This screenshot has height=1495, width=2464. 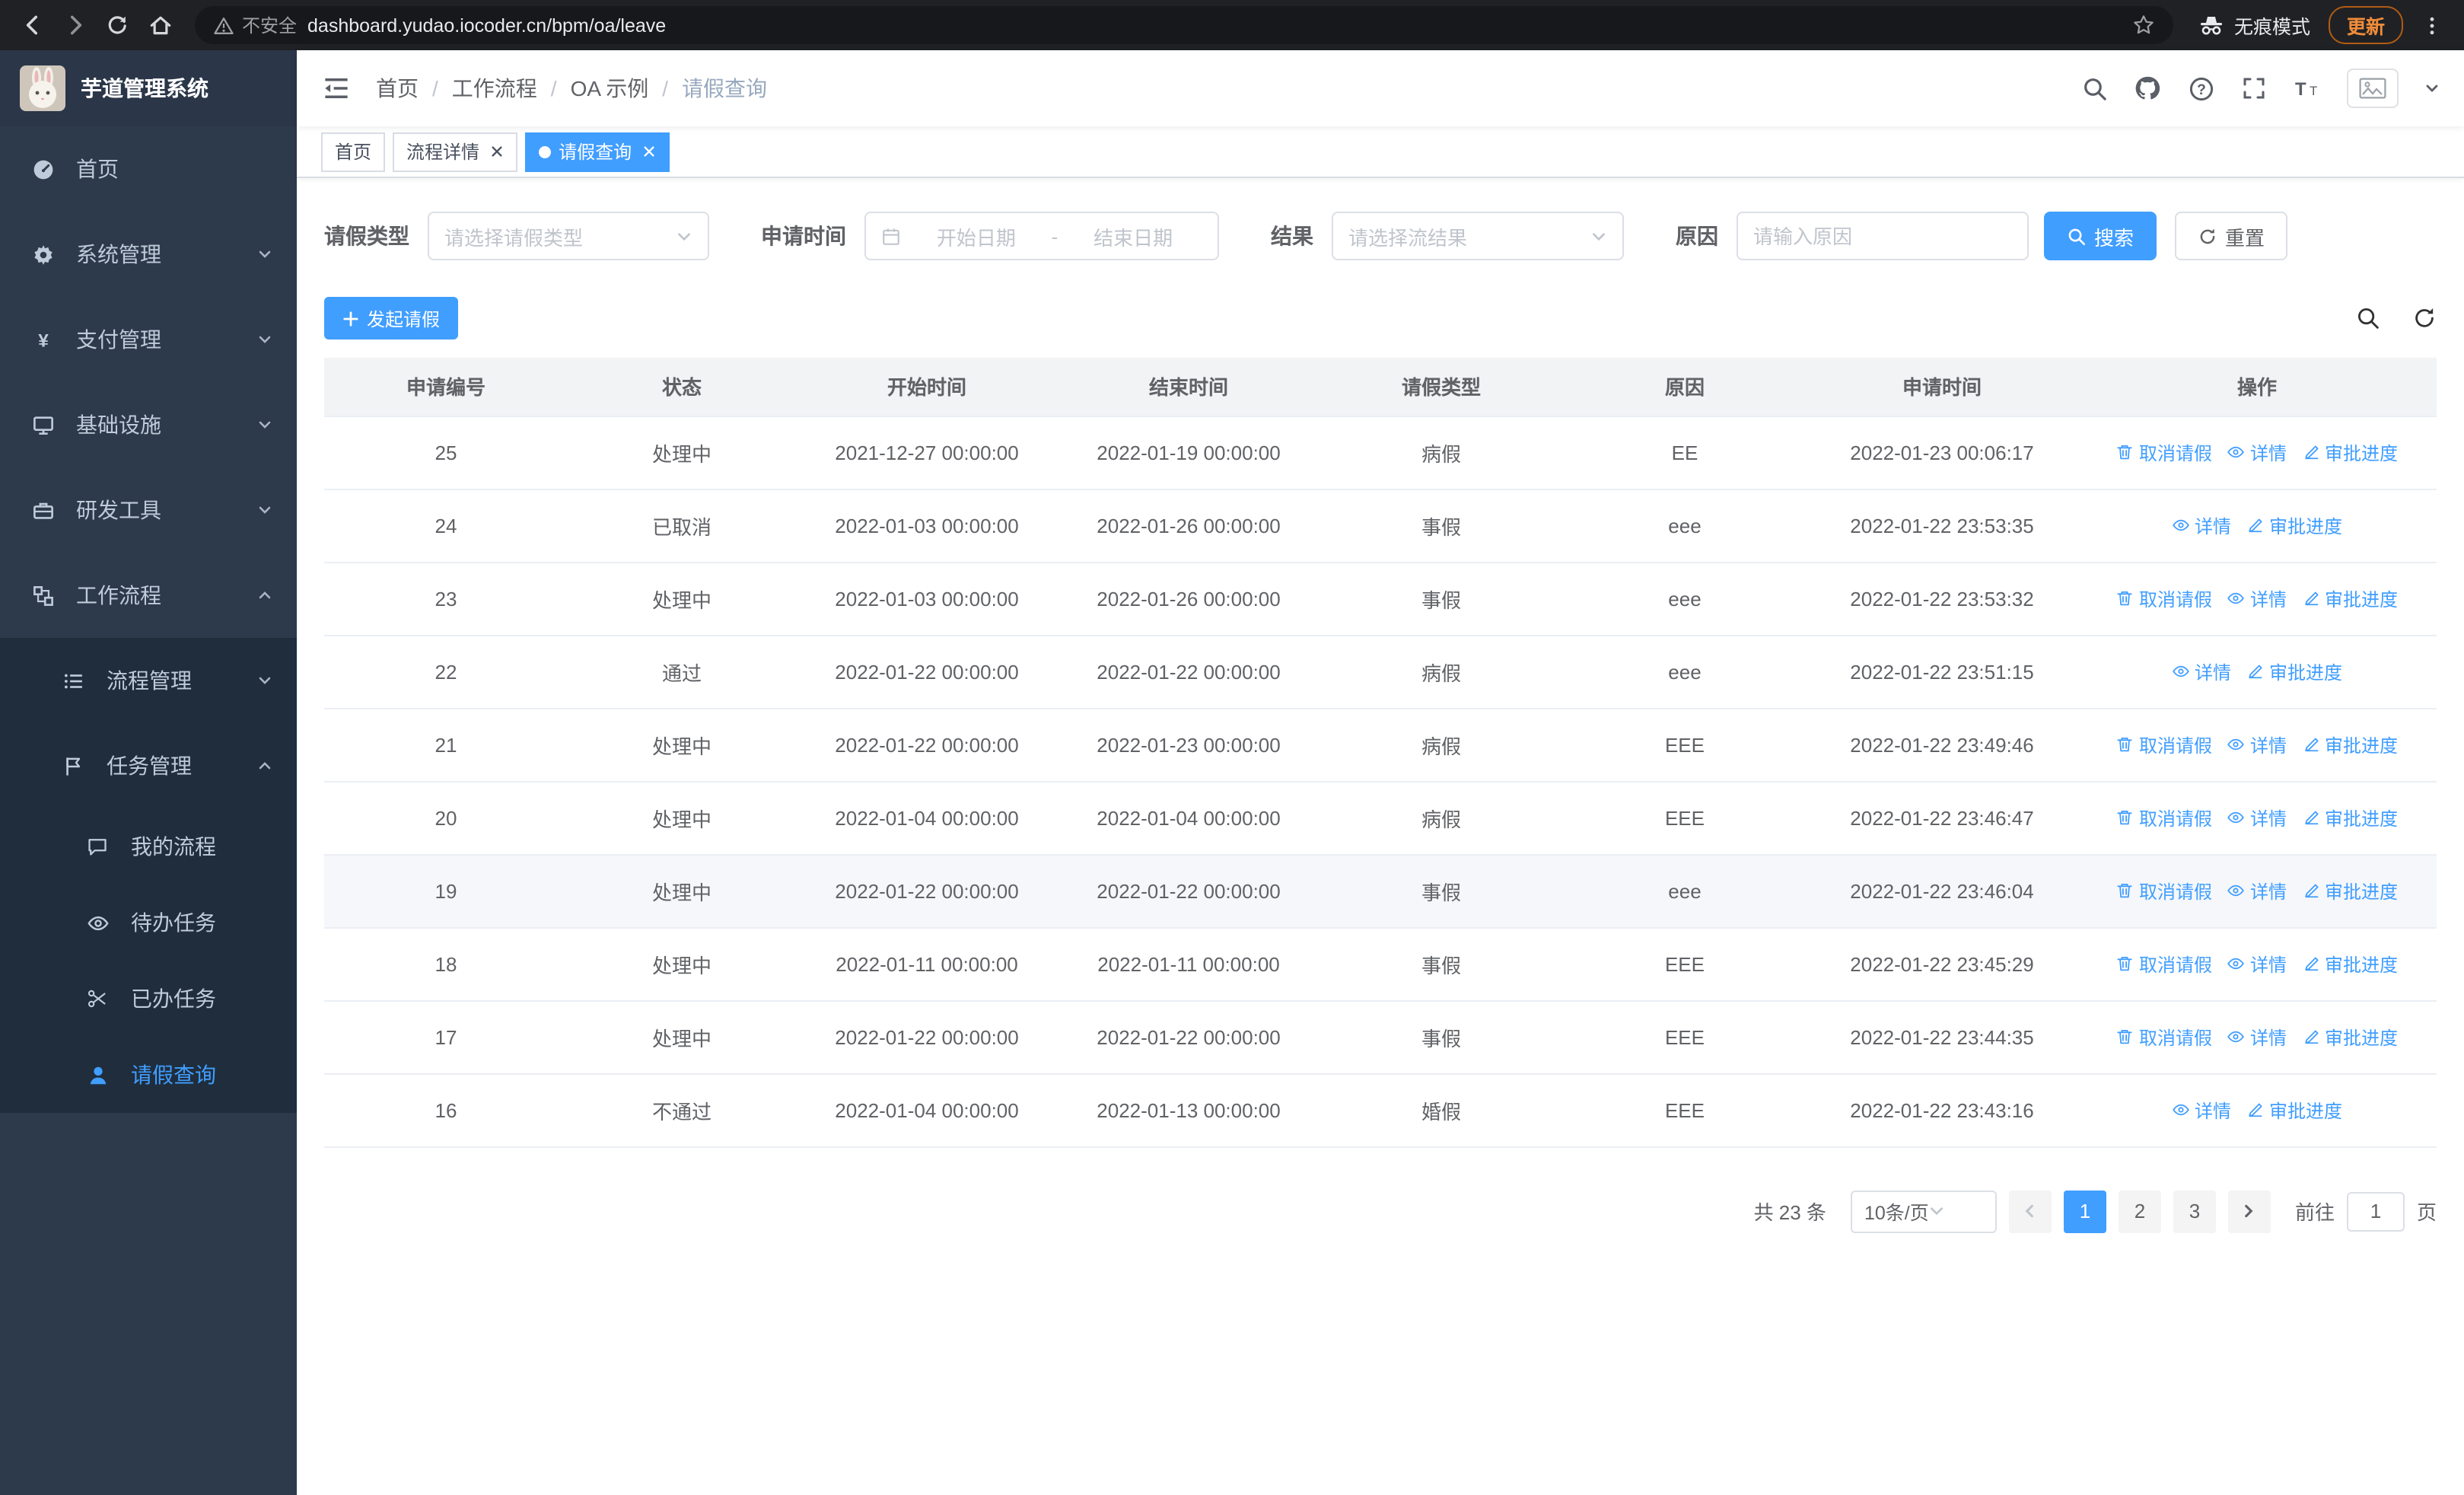 I want to click on sidebar-item-infrastructure: 基础设施, so click(x=148, y=425).